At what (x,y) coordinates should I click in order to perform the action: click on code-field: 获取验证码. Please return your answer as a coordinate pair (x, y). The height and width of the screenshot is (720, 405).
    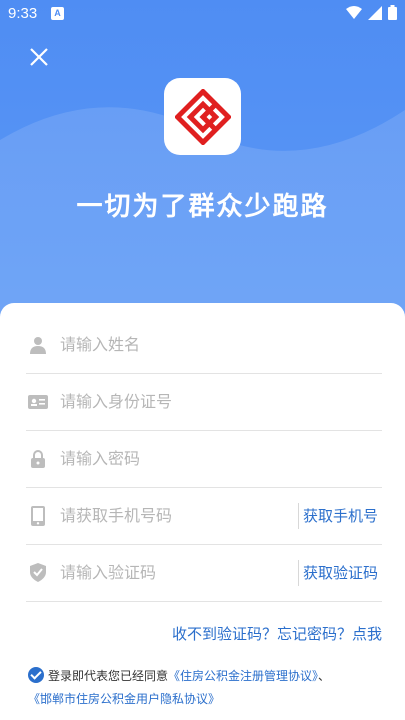
    Looking at the image, I should click on (204, 573).